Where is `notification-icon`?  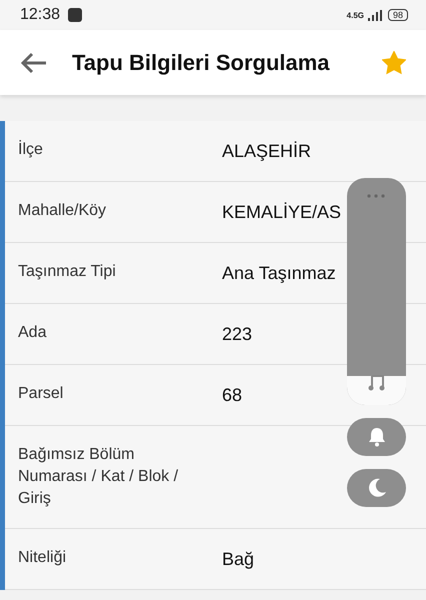
notification-icon is located at coordinates (75, 15).